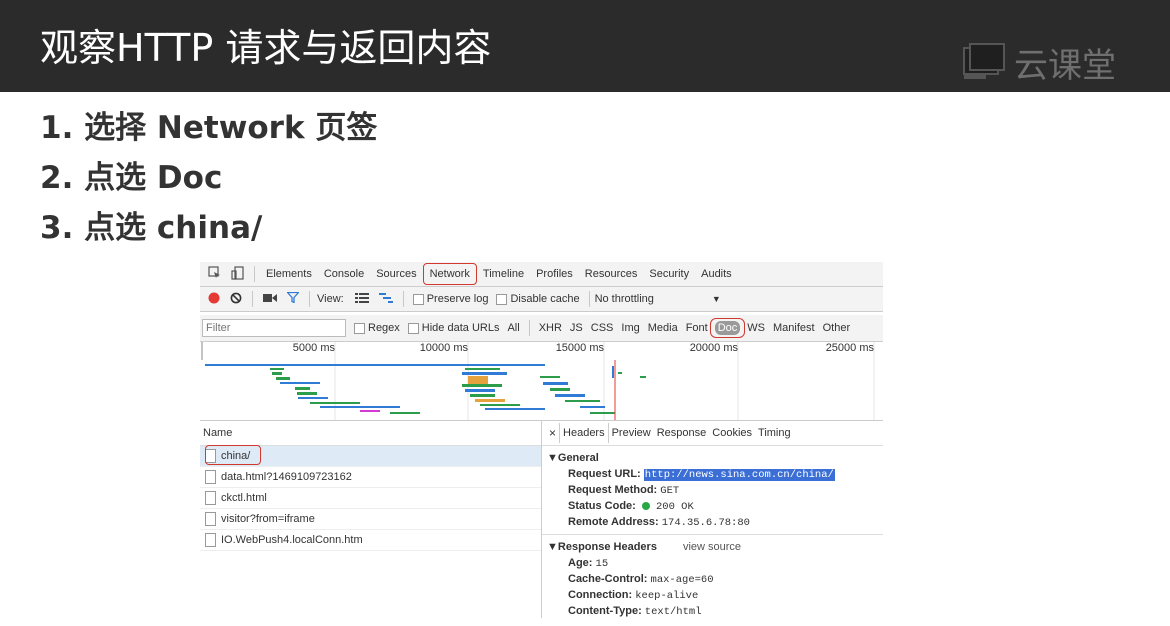 The image size is (1170, 626). I want to click on device-mode-icon, so click(237, 274).